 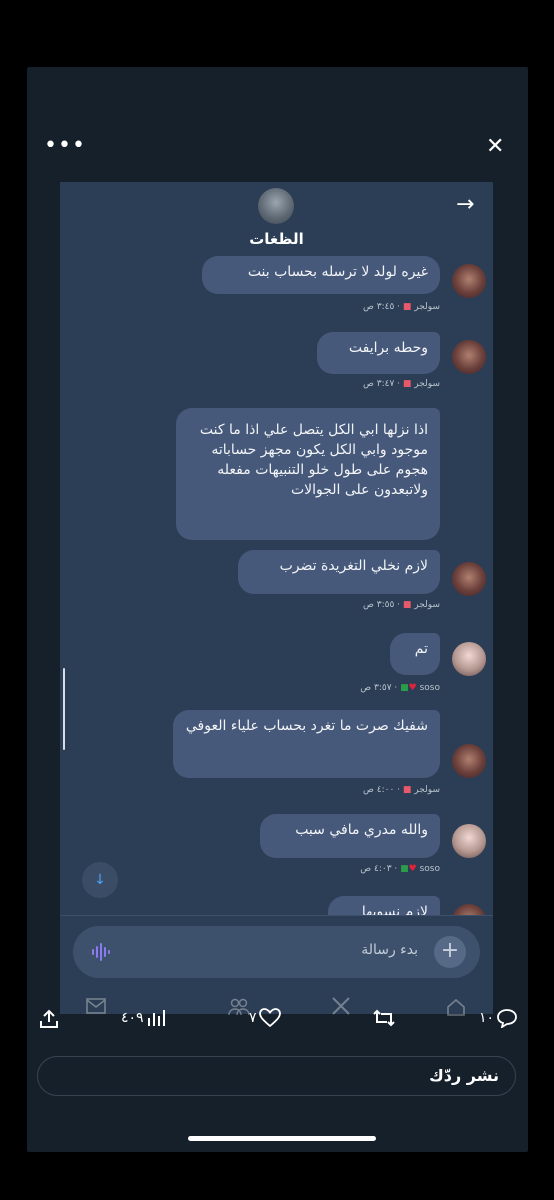 I want to click on comment-icon, so click(x=507, y=1018).